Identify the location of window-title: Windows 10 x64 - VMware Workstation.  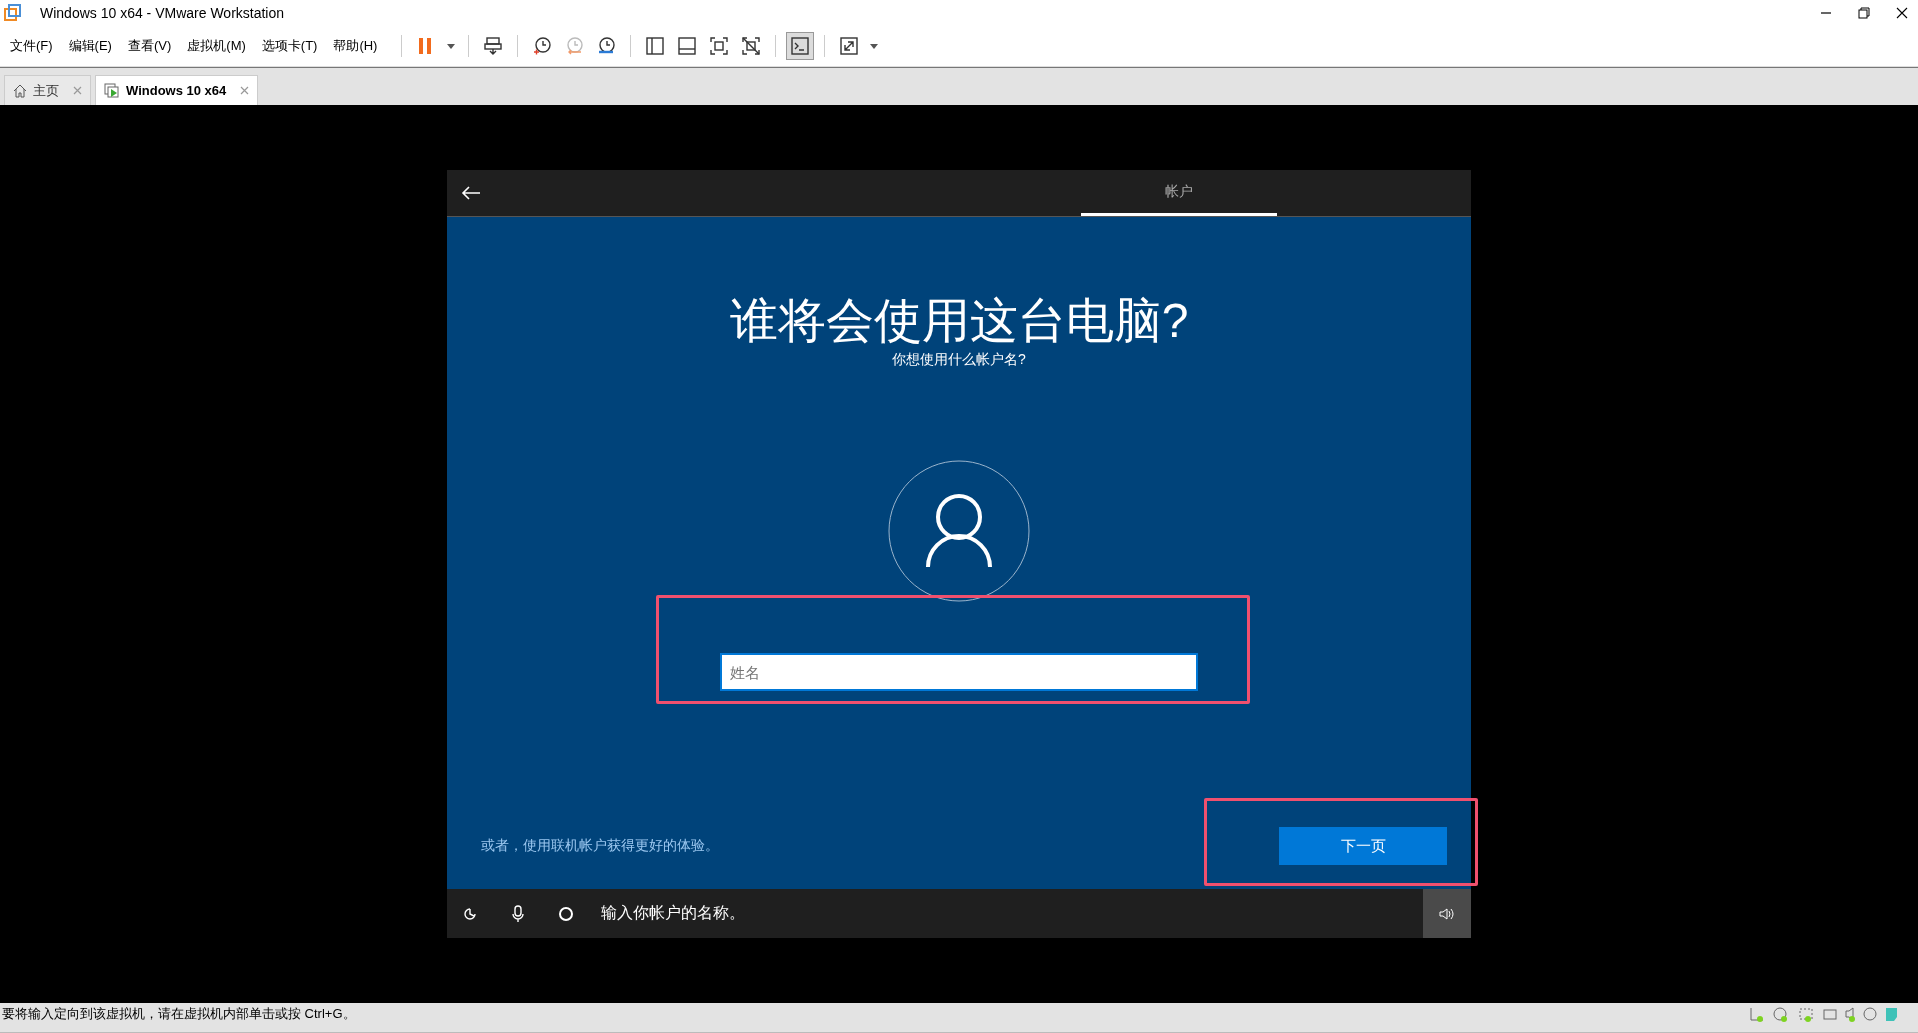
(162, 13).